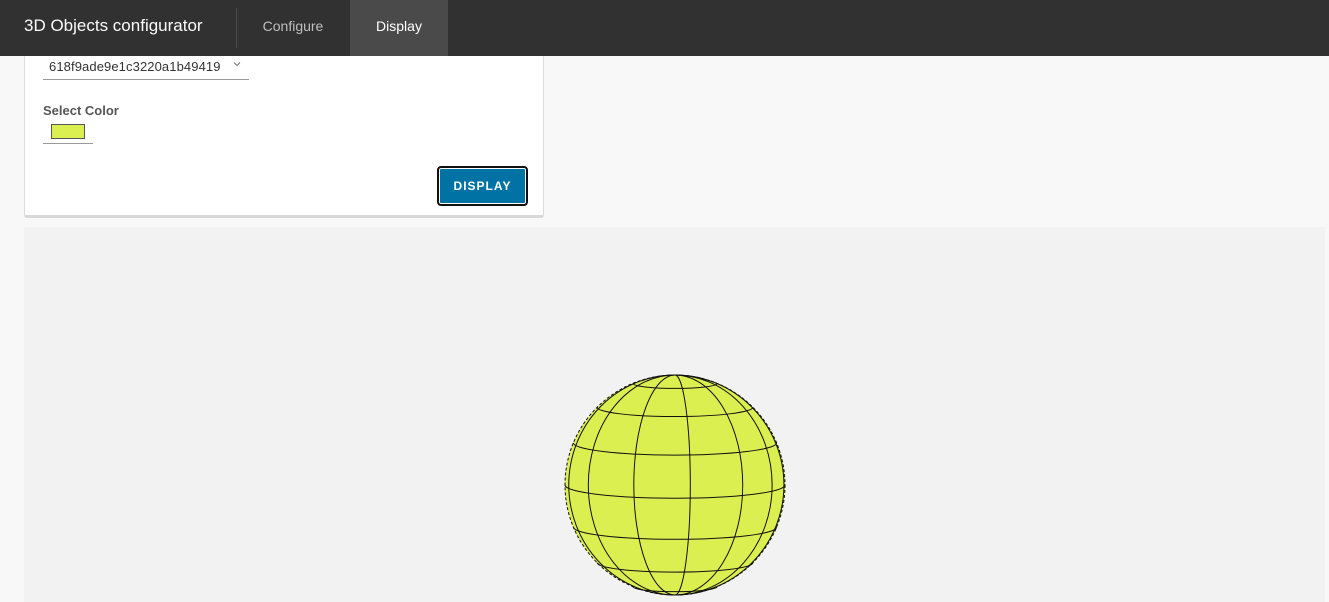 The image size is (1329, 602). What do you see at coordinates (113, 25) in the screenshot?
I see `app-title: 3D Objects configurator` at bounding box center [113, 25].